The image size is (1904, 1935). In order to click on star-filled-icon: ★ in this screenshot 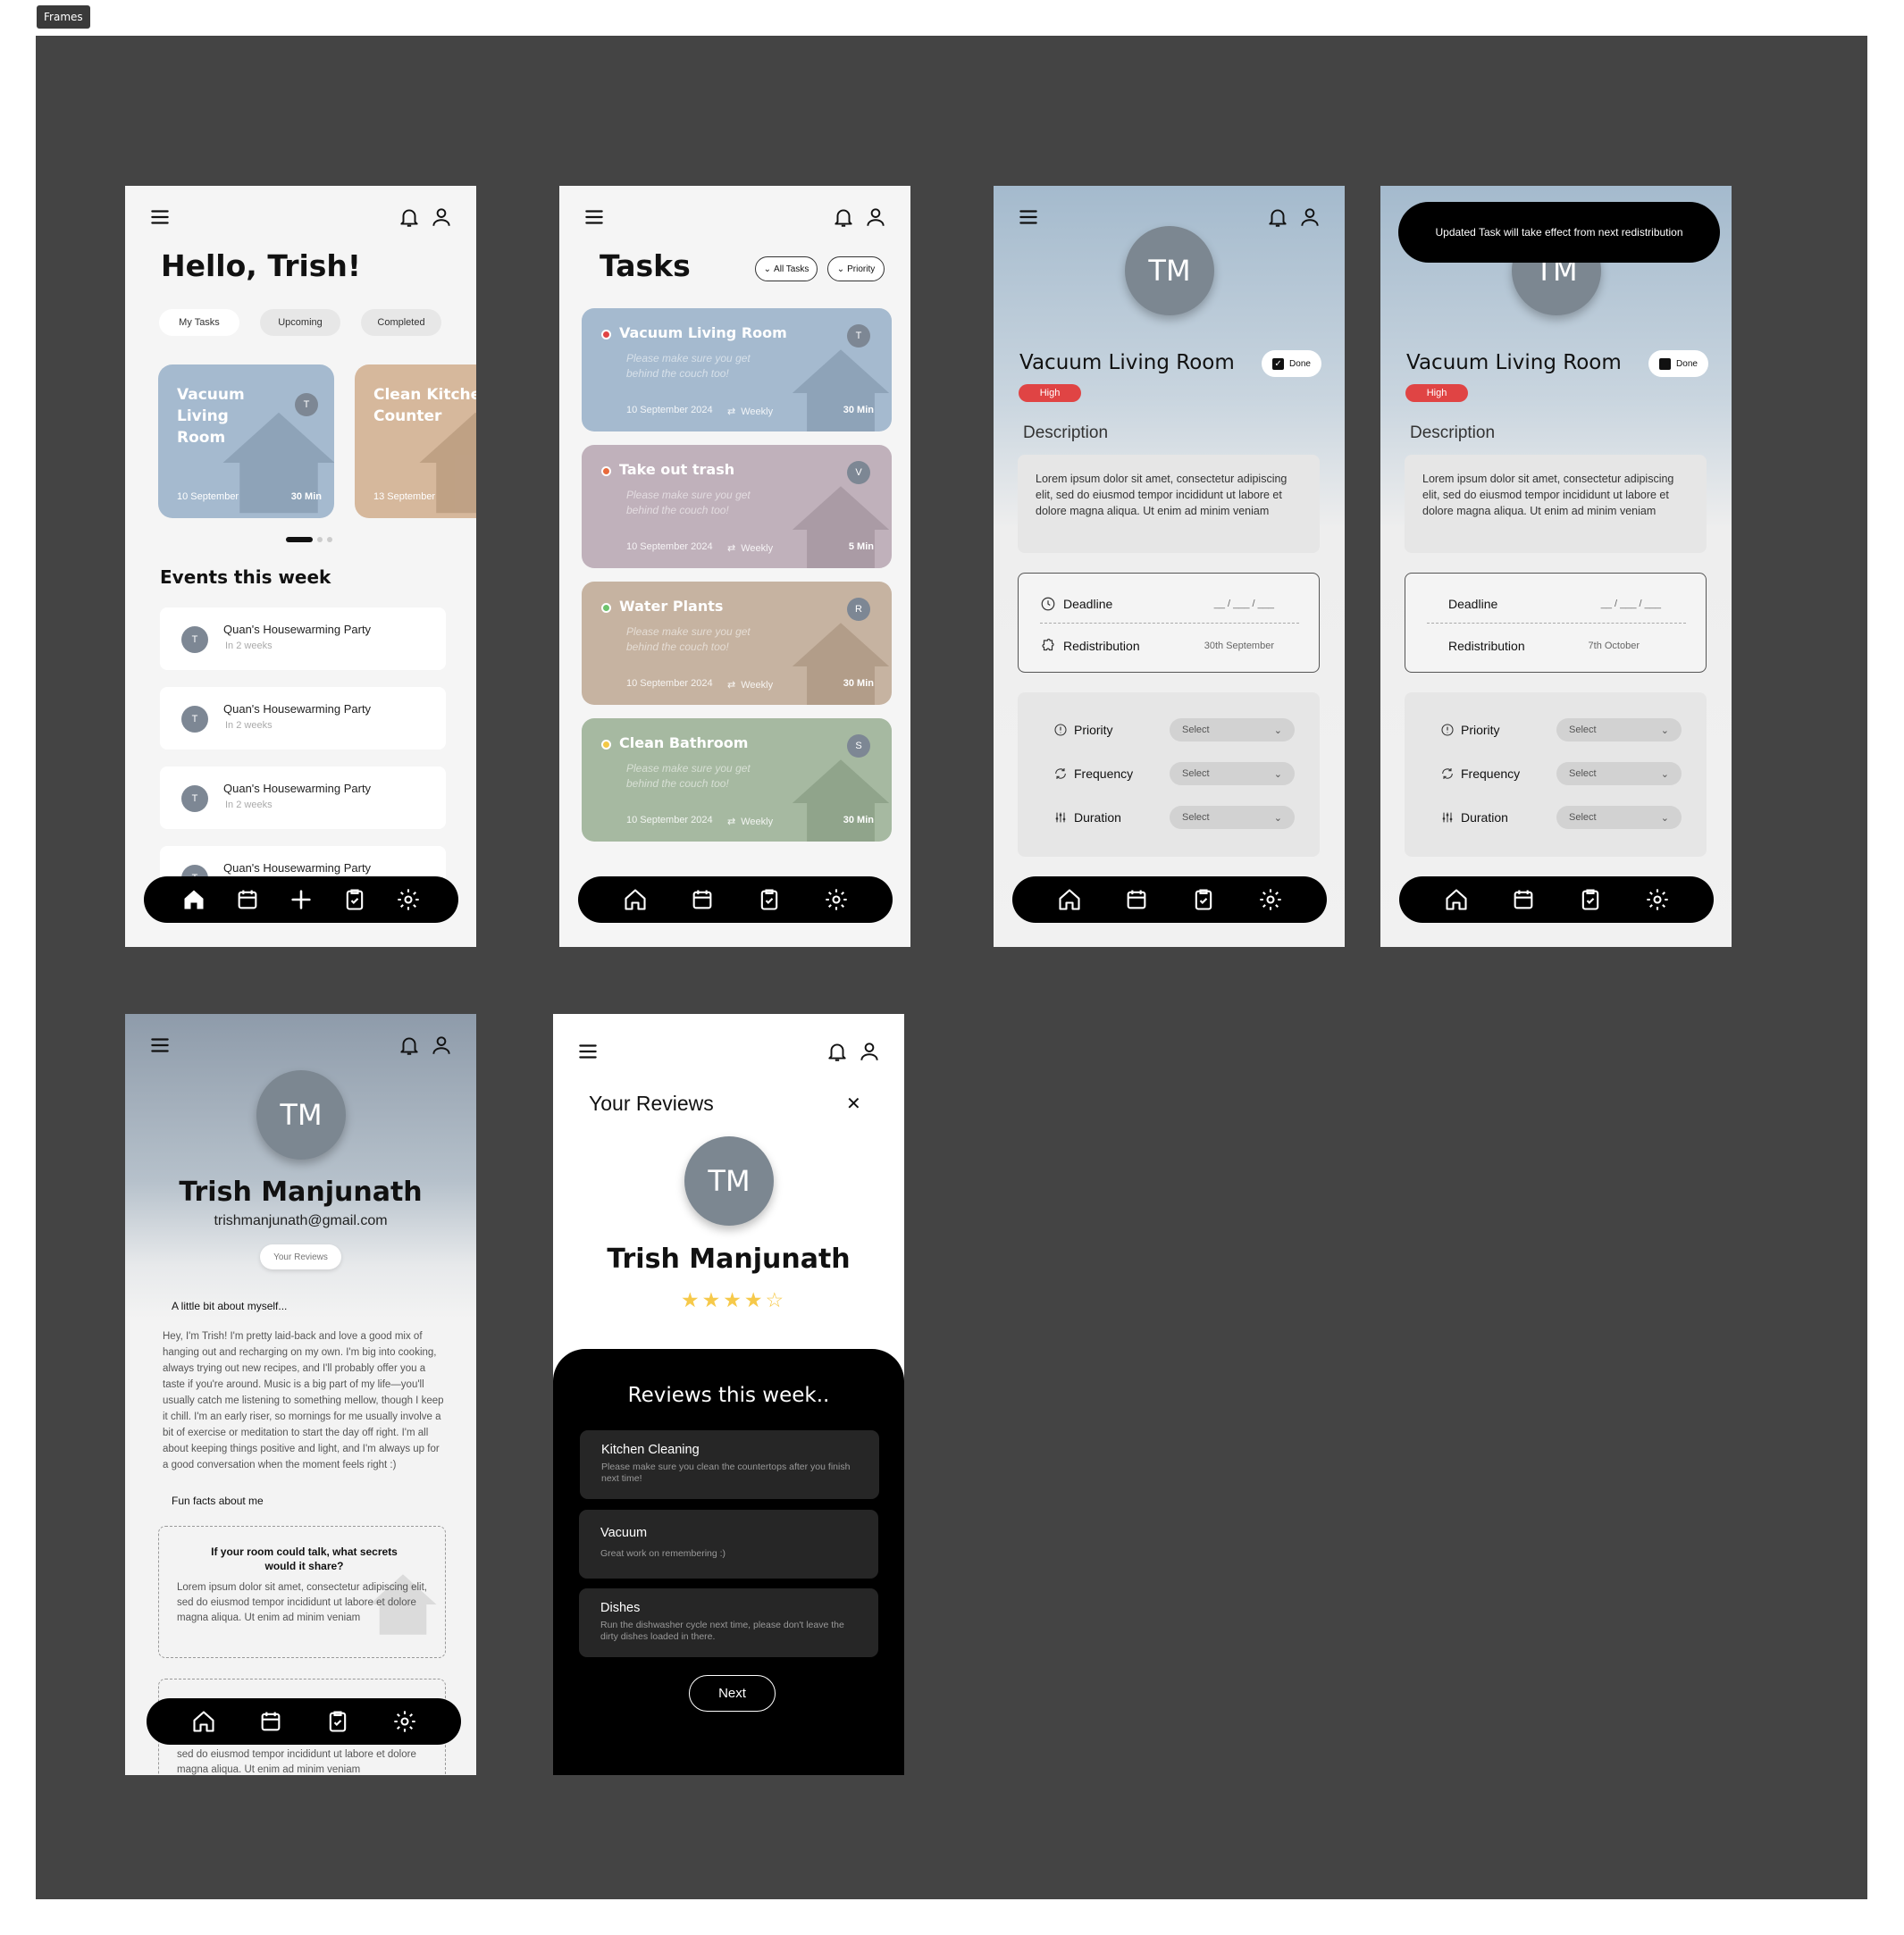, I will do `click(711, 1299)`.